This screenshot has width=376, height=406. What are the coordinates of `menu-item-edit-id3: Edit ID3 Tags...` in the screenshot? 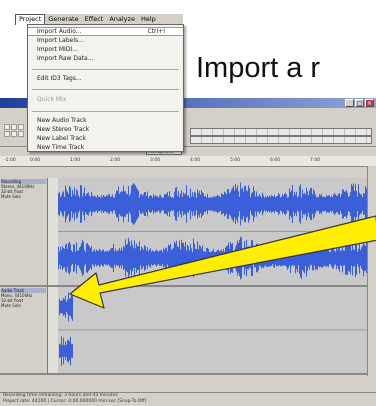 It's located at (105, 78).